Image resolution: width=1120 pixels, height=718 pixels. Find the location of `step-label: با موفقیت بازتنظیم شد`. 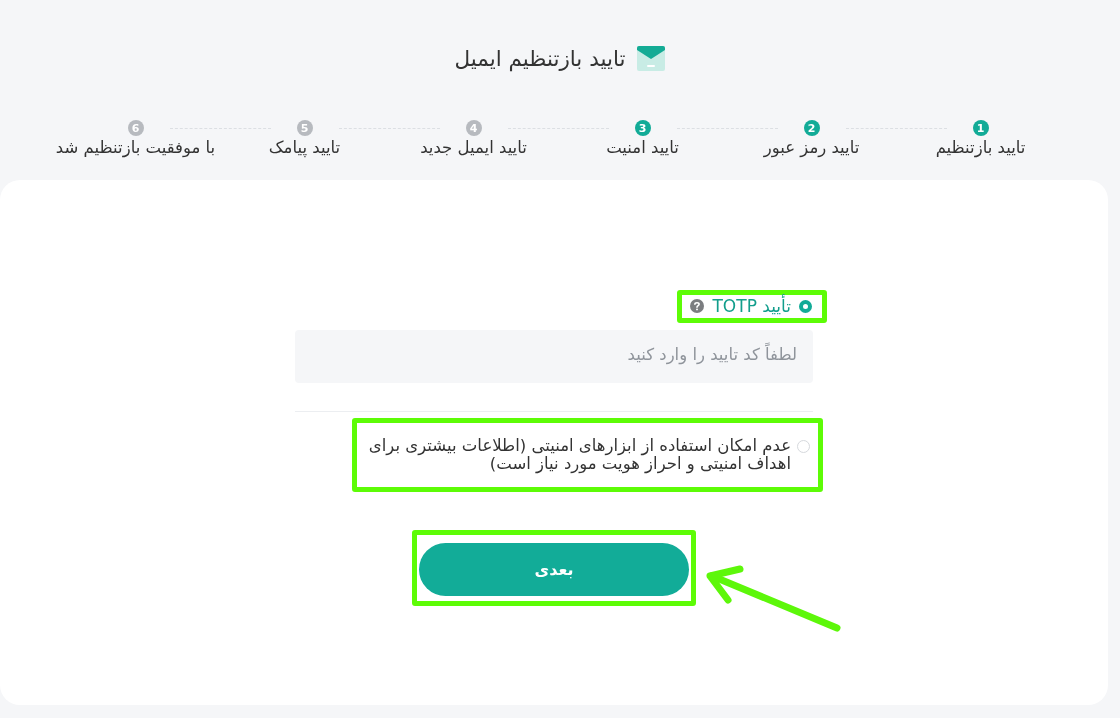

step-label: با موفقیت بازتنظیم شد is located at coordinates (135, 147).